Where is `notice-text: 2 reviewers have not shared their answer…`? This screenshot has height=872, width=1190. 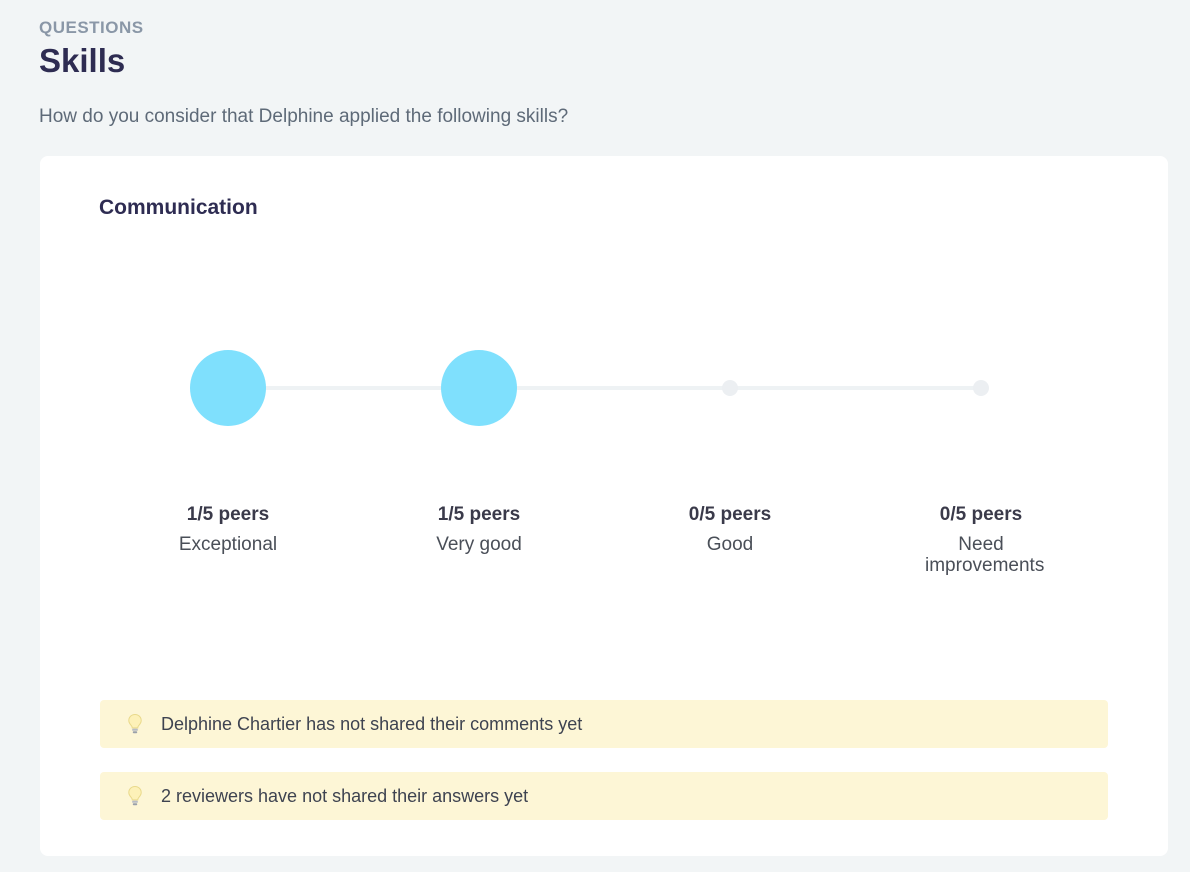
notice-text: 2 reviewers have not shared their answer… is located at coordinates (345, 795).